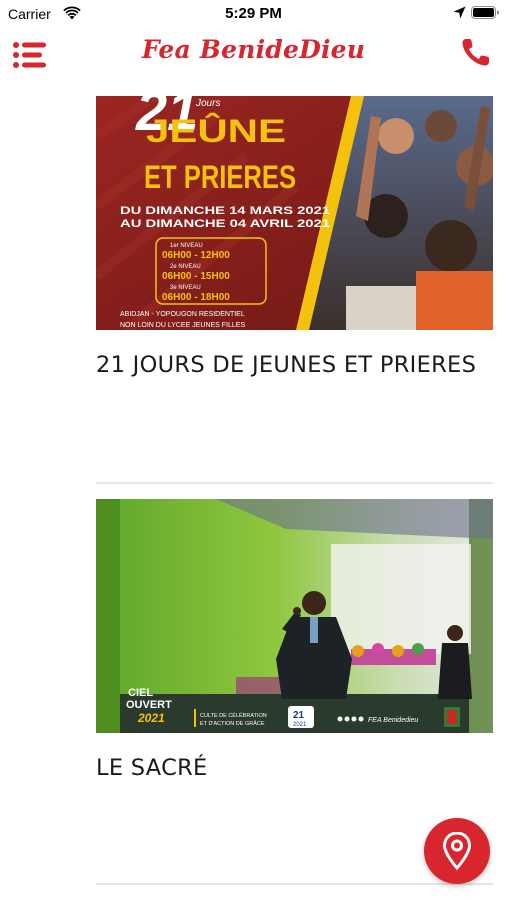  Describe the element at coordinates (459, 12) in the screenshot. I see `location-arrow-icon` at that location.